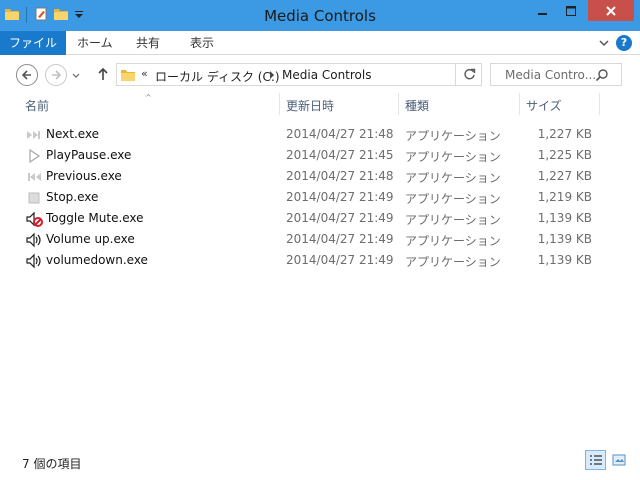 Image resolution: width=640 pixels, height=480 pixels. What do you see at coordinates (61, 15) in the screenshot?
I see `new-folder-icon` at bounding box center [61, 15].